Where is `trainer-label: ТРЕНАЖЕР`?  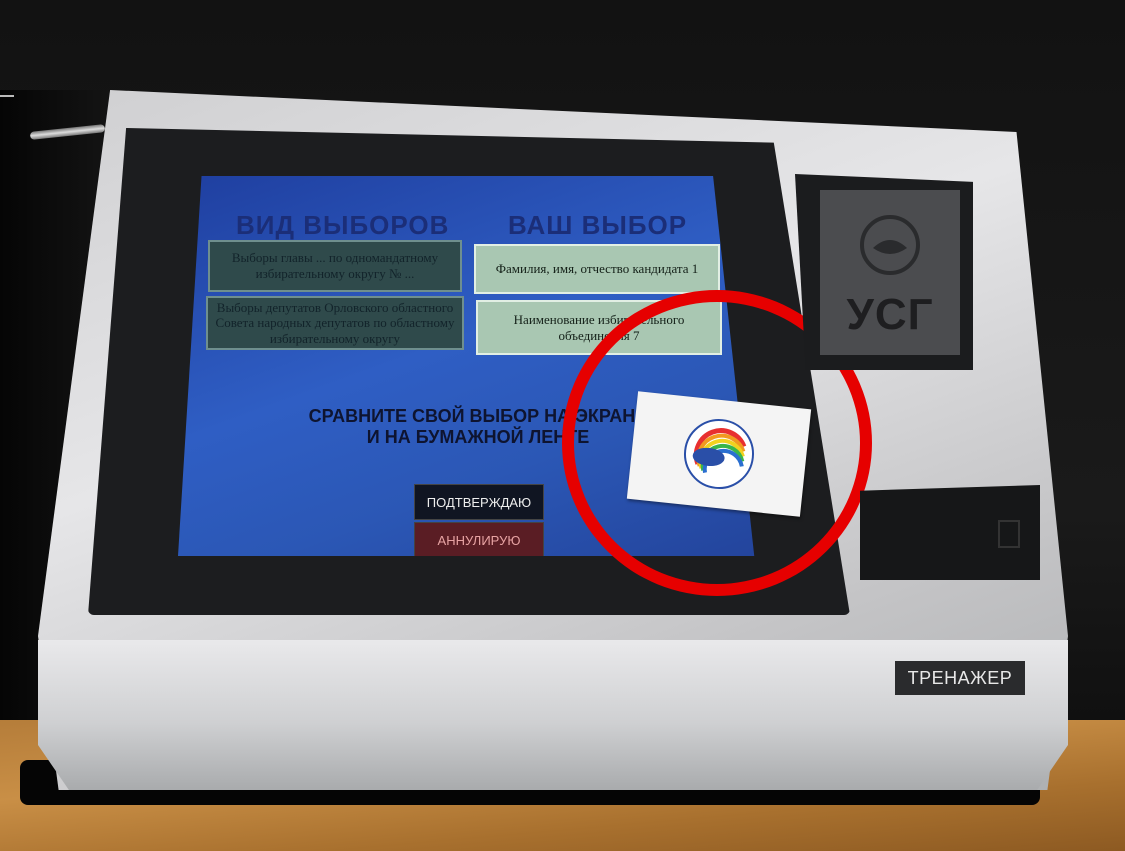
trainer-label: ТРЕНАЖЕР is located at coordinates (960, 678).